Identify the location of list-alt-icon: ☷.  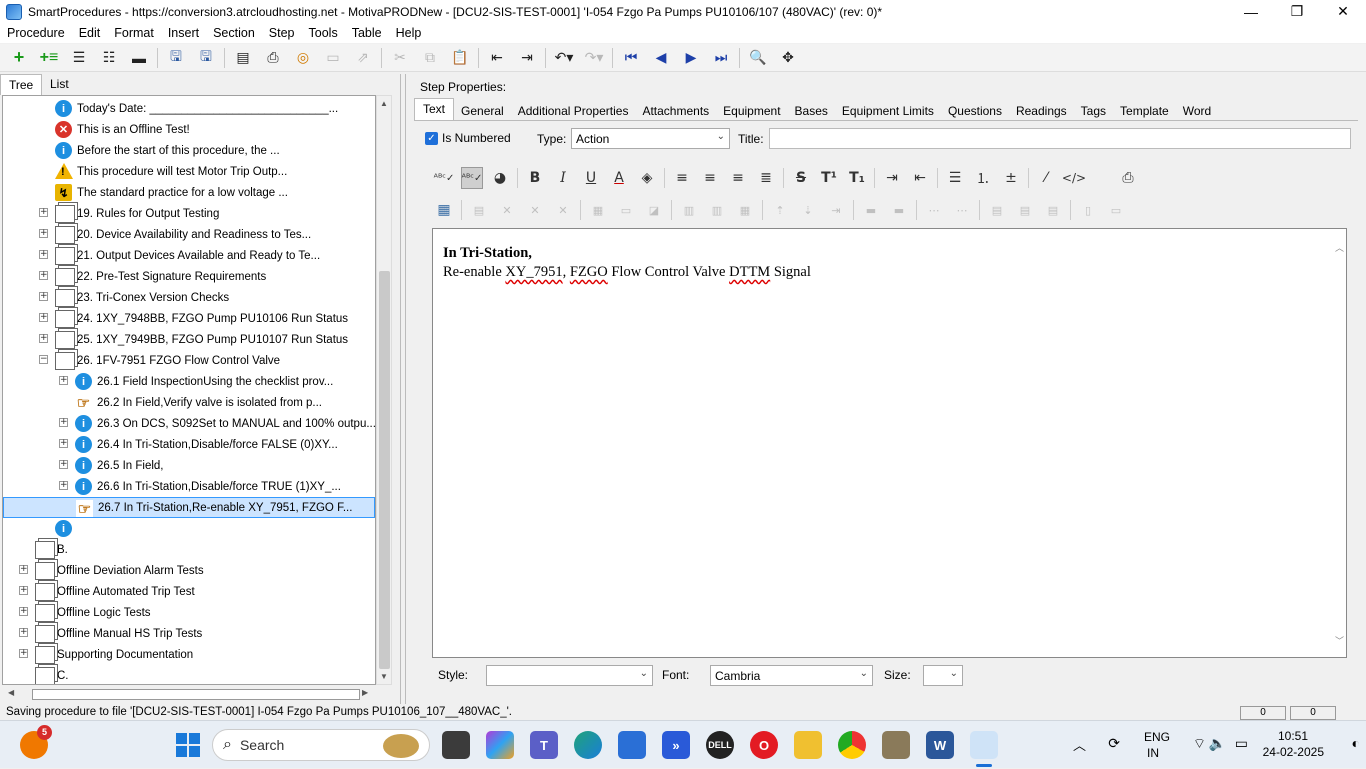
(109, 58).